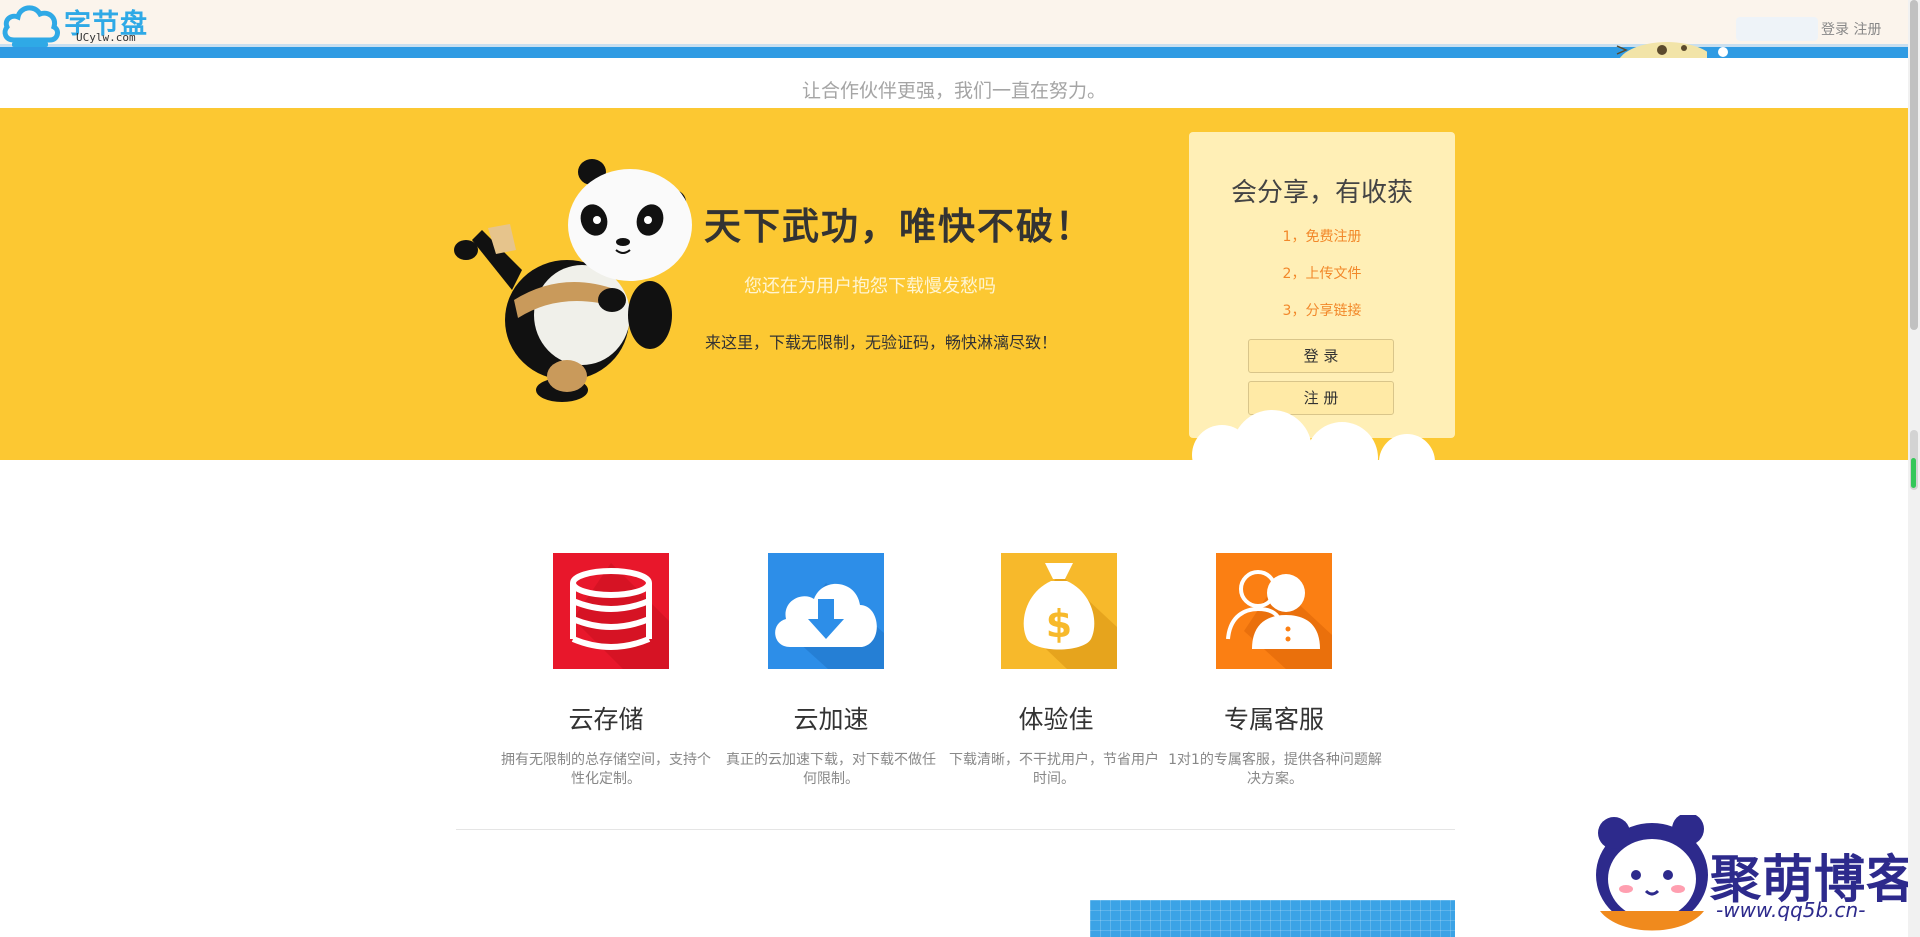  What do you see at coordinates (881, 342) in the screenshot?
I see `banner-description: 来这里，下载无限制，无验证码，畅快淋漓尽致！` at bounding box center [881, 342].